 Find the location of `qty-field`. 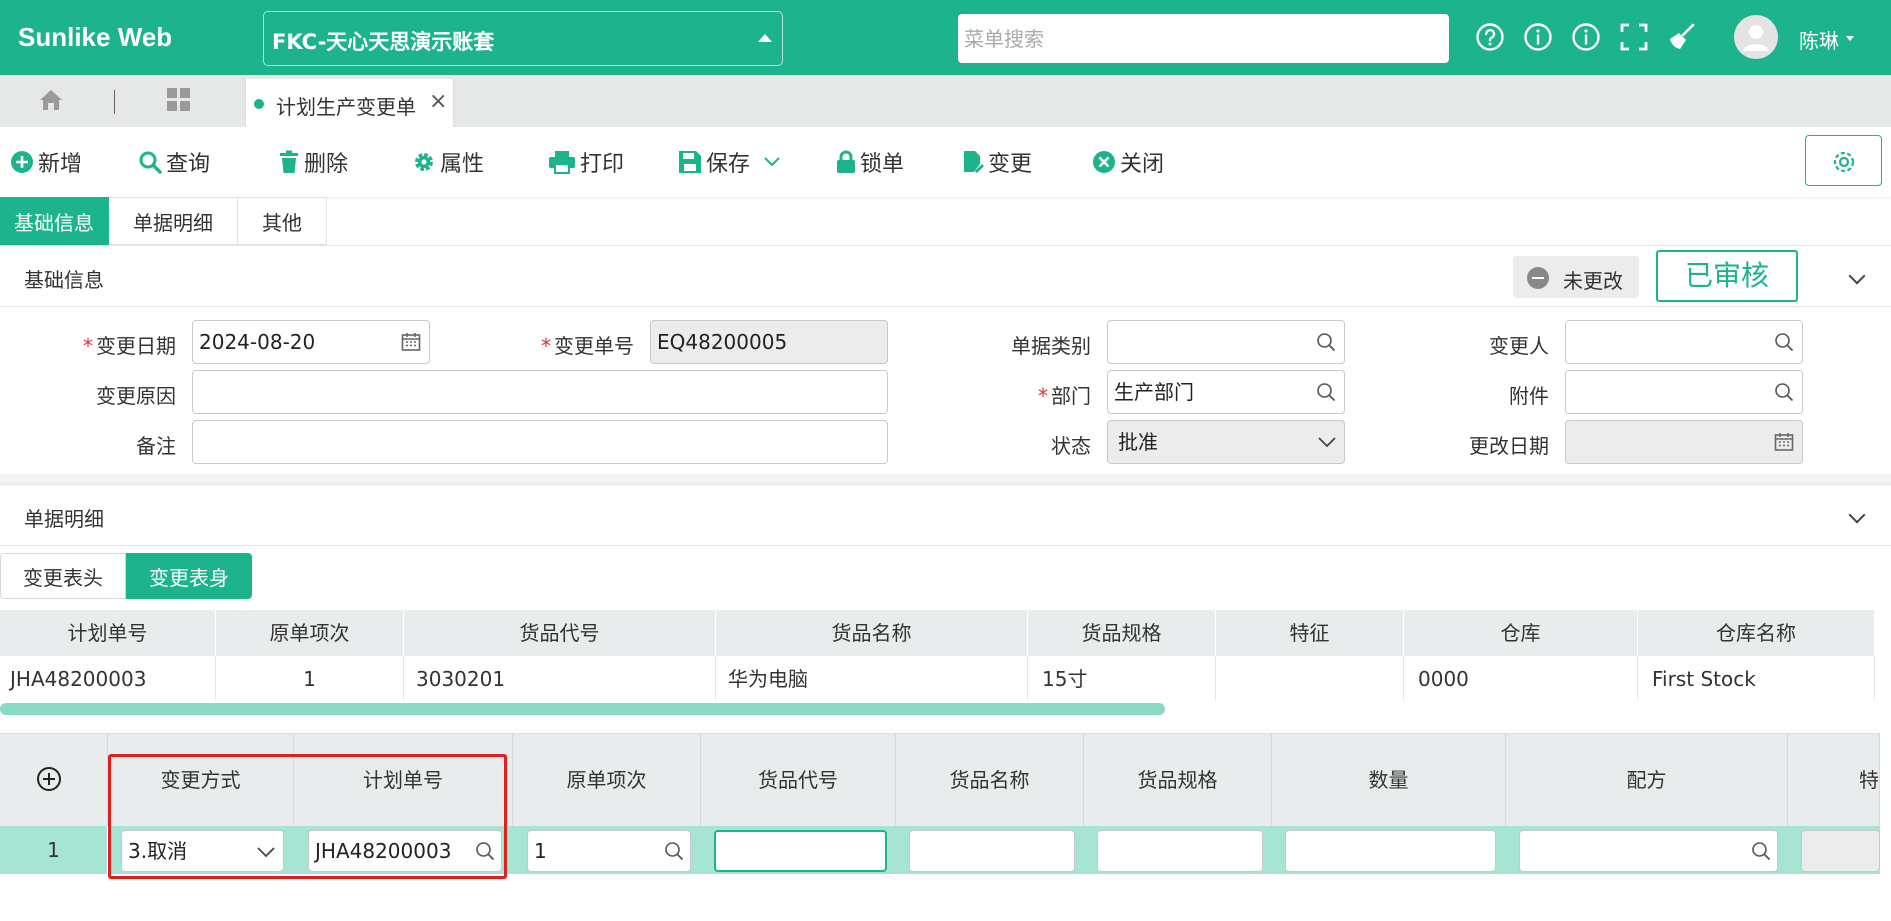

qty-field is located at coordinates (1390, 851).